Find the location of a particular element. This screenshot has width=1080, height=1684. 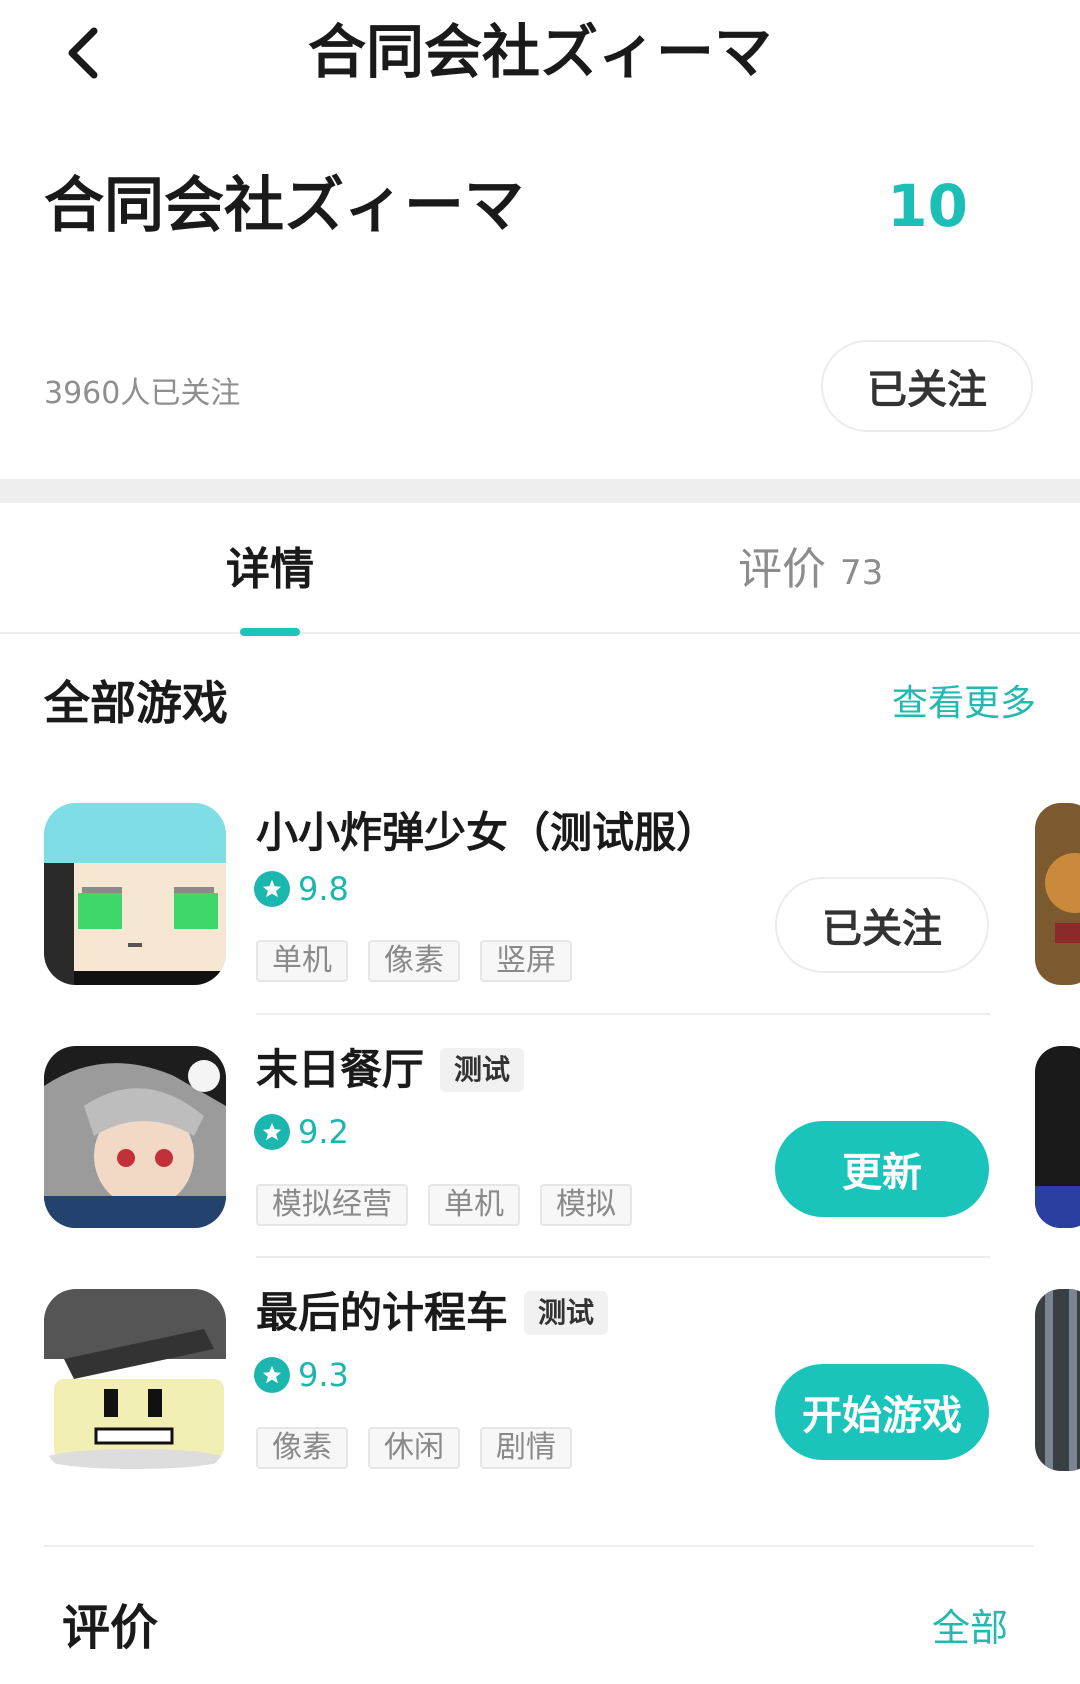

all-games-title: 全部游戏 is located at coordinates (136, 703).